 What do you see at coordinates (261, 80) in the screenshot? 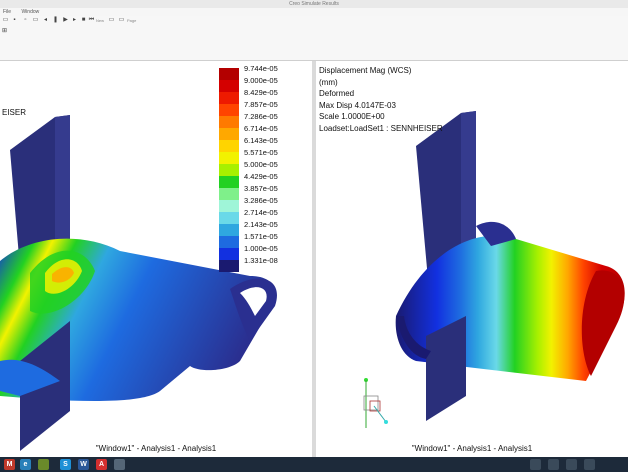
I see `legend-label: 9.000e-05` at bounding box center [261, 80].